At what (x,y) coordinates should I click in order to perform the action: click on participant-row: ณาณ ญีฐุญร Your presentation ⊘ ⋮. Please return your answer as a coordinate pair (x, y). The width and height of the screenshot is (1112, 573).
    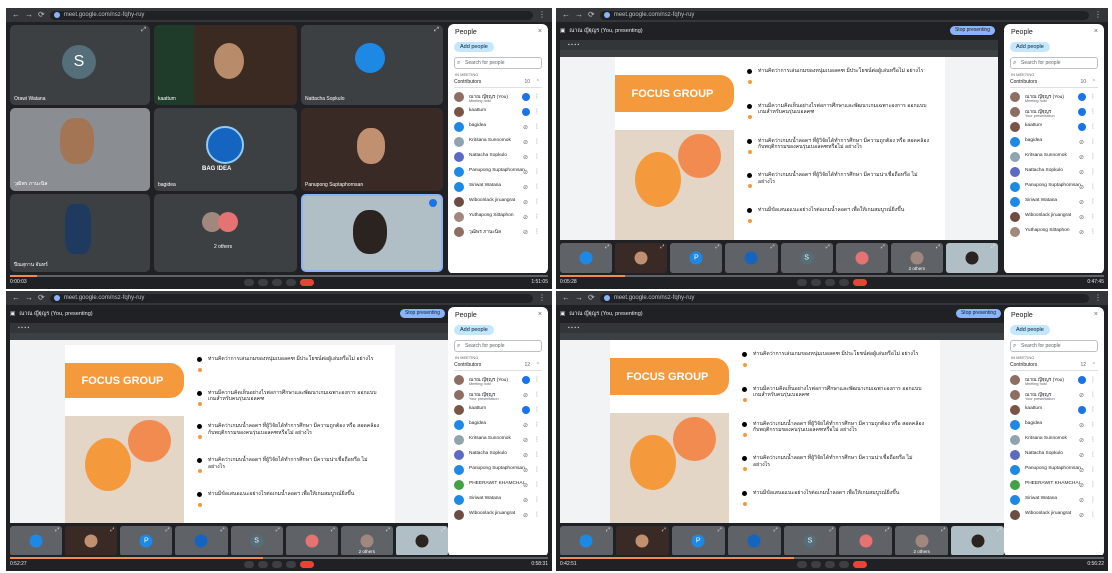
    Looking at the image, I should click on (499, 395).